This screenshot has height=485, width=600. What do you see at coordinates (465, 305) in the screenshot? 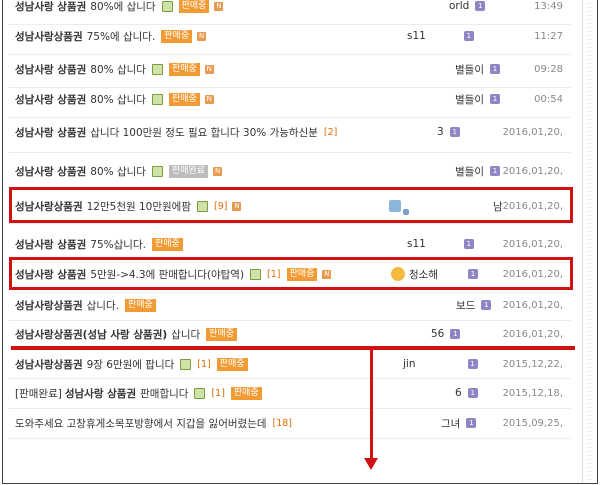
I see `author-name: 보드` at bounding box center [465, 305].